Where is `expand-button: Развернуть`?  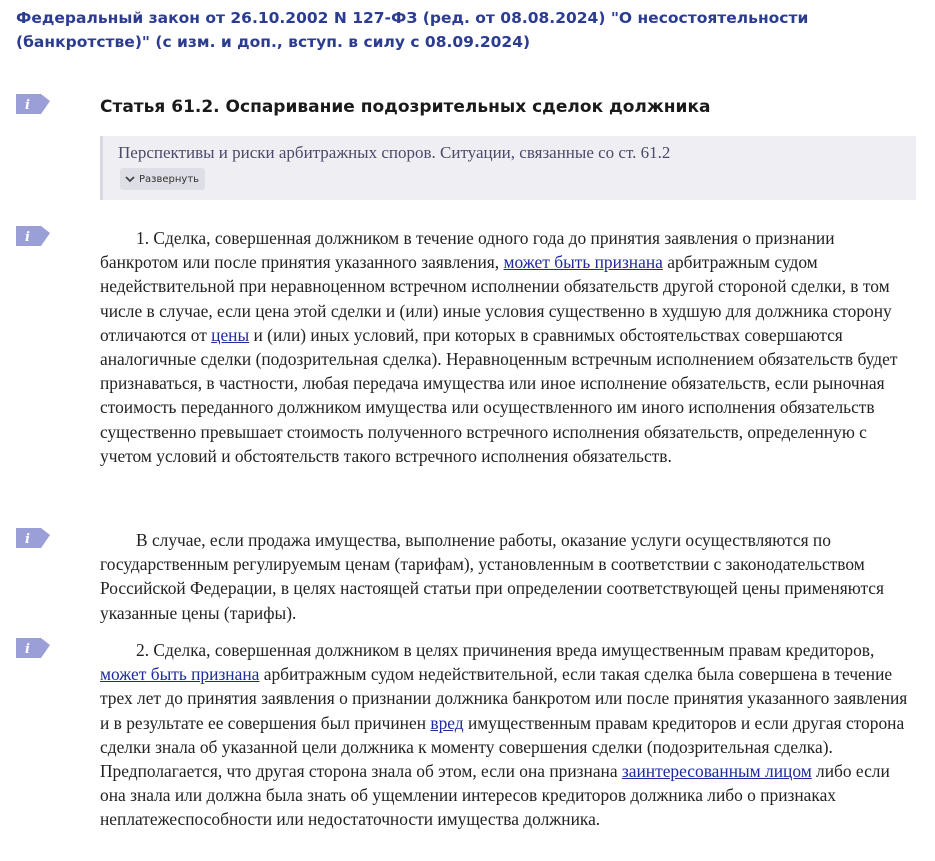 expand-button: Развернуть is located at coordinates (163, 179).